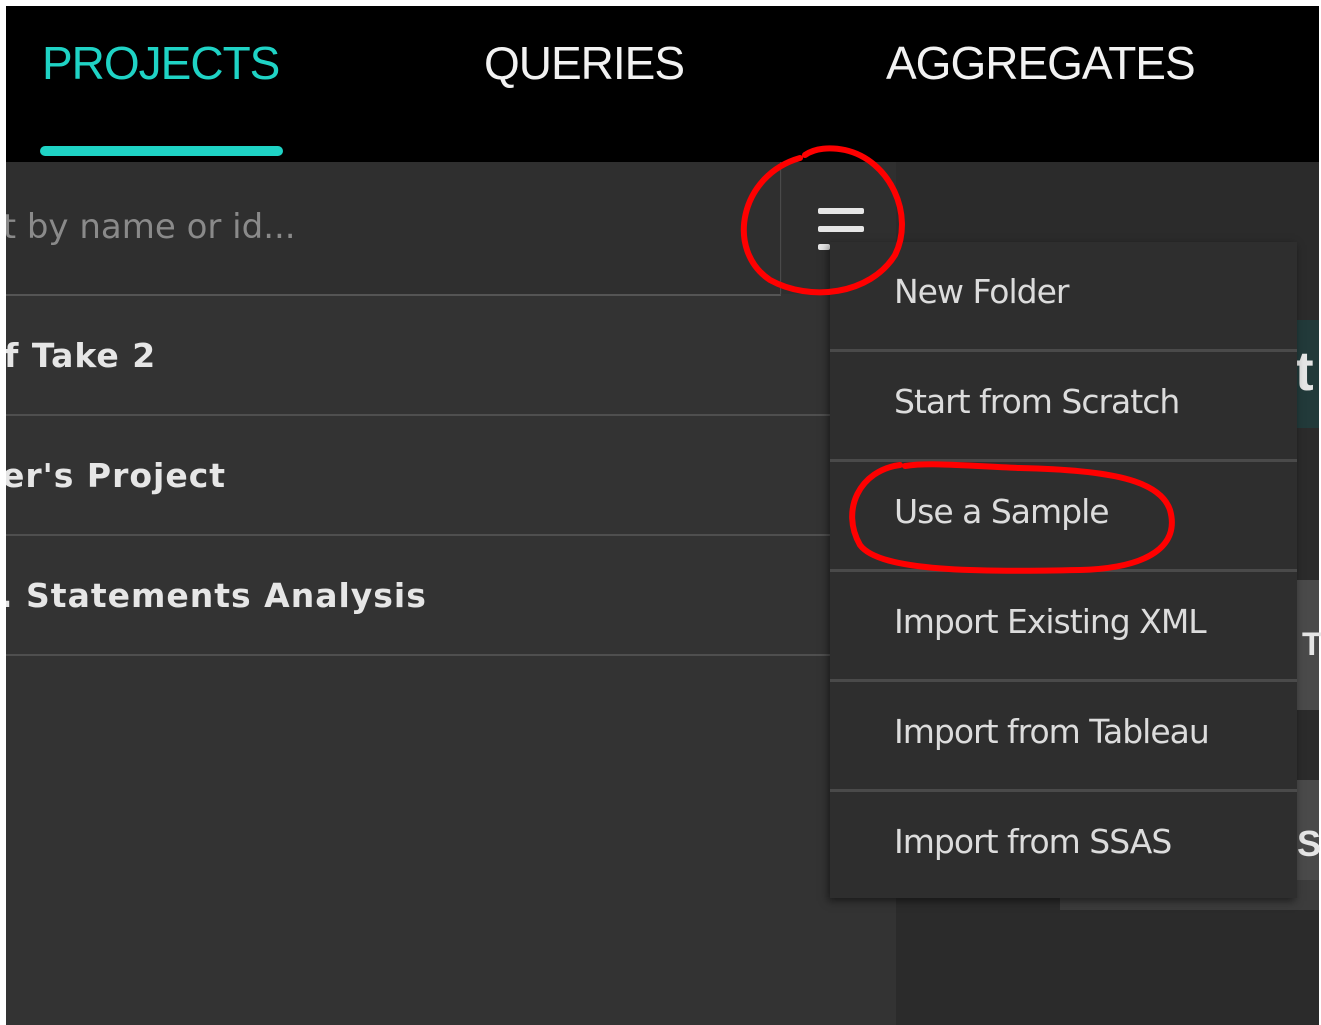  I want to click on menu-item-import-existing-xml: Import Existing XML, so click(1063, 627).